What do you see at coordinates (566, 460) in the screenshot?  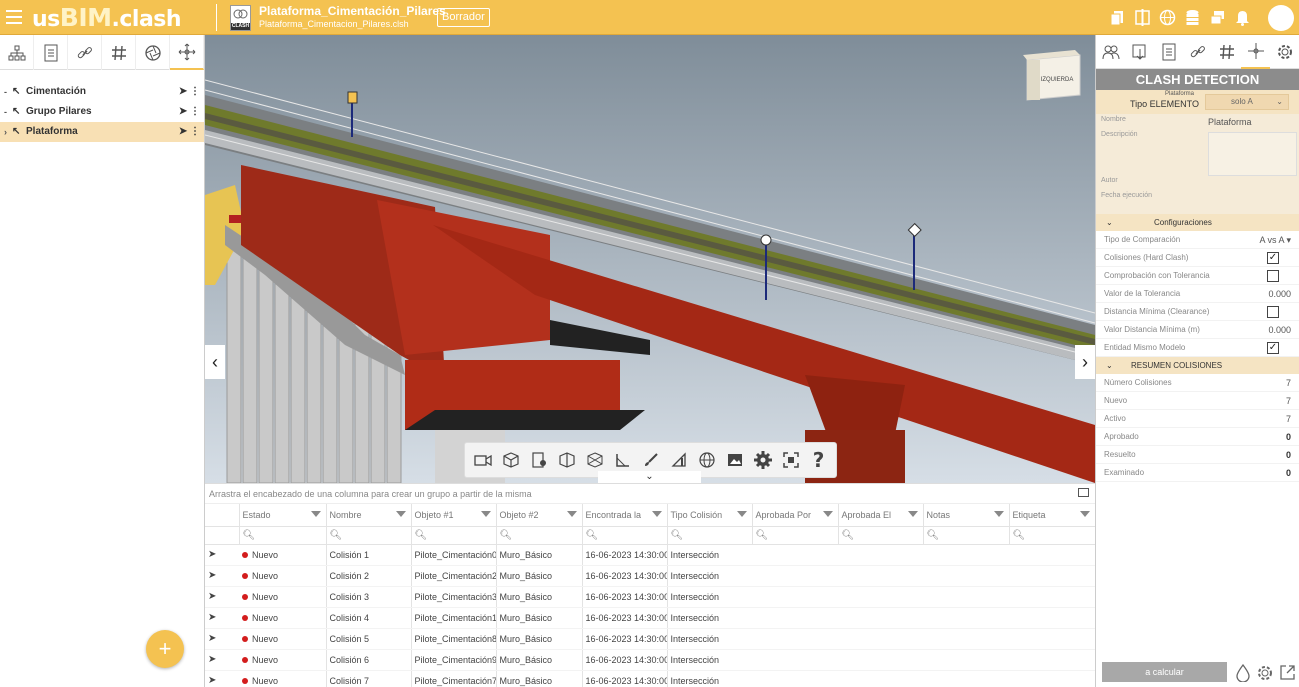 I see `box-section-icon` at bounding box center [566, 460].